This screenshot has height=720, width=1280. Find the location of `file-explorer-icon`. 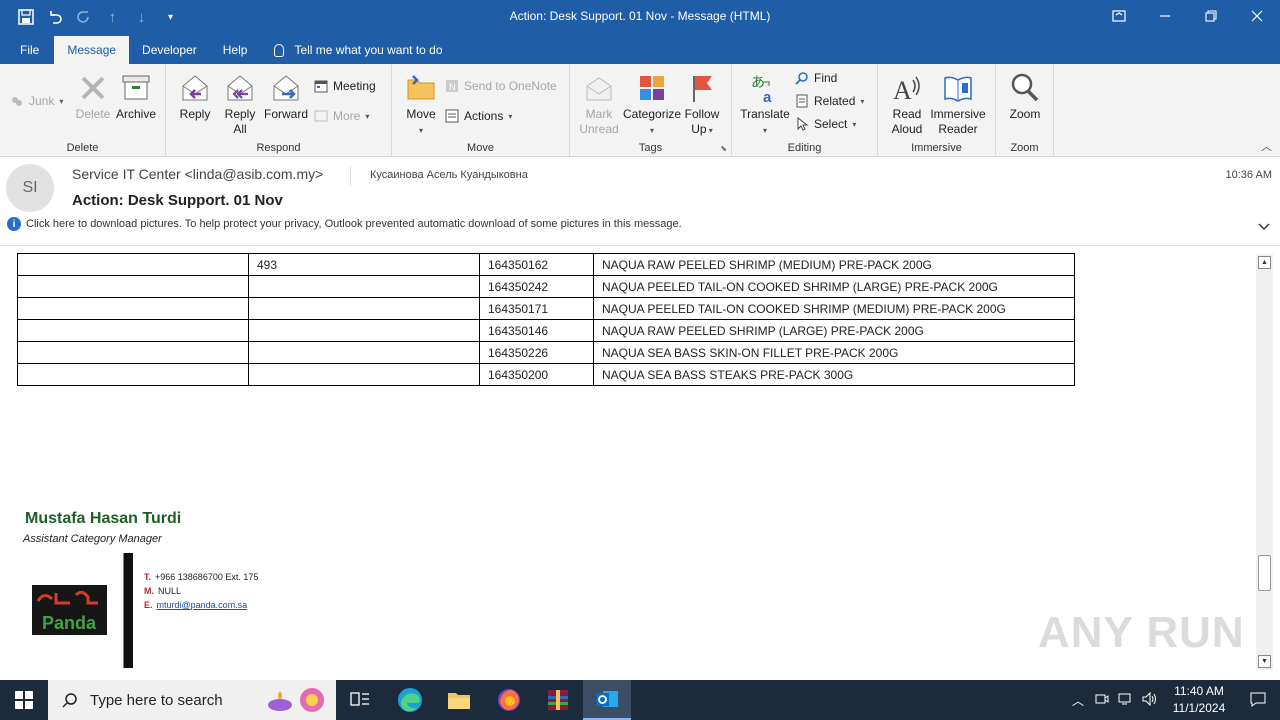

file-explorer-icon is located at coordinates (459, 700).